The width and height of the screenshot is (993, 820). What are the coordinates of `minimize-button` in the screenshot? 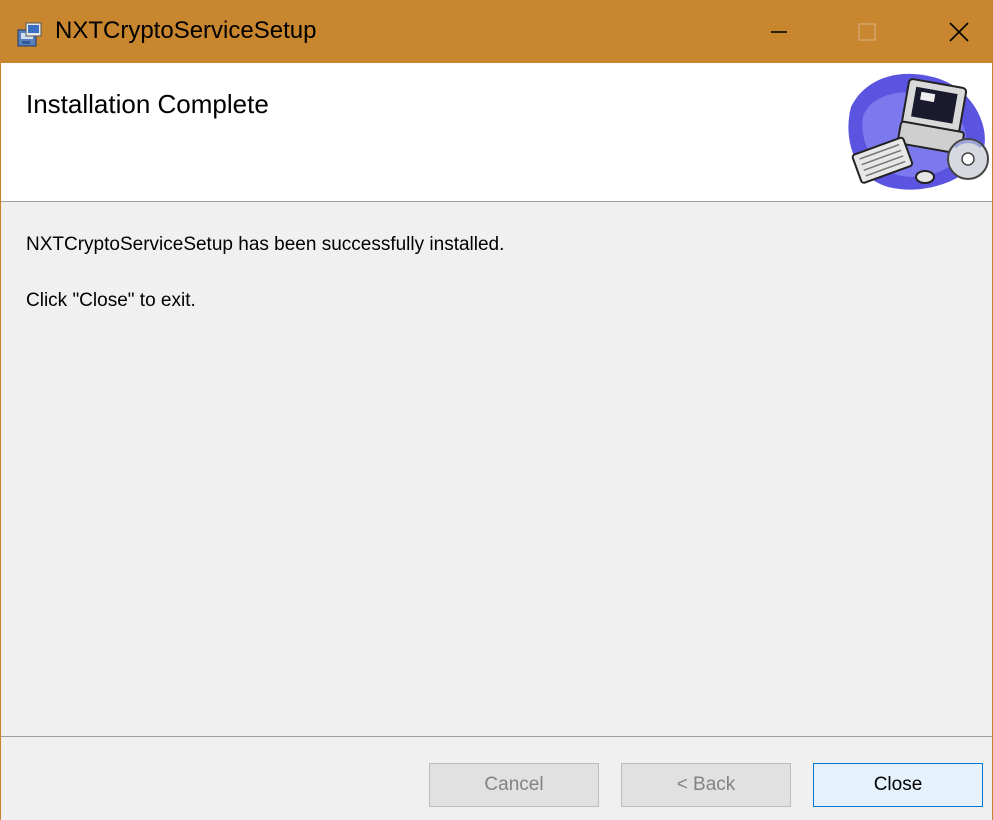 It's located at (779, 31).